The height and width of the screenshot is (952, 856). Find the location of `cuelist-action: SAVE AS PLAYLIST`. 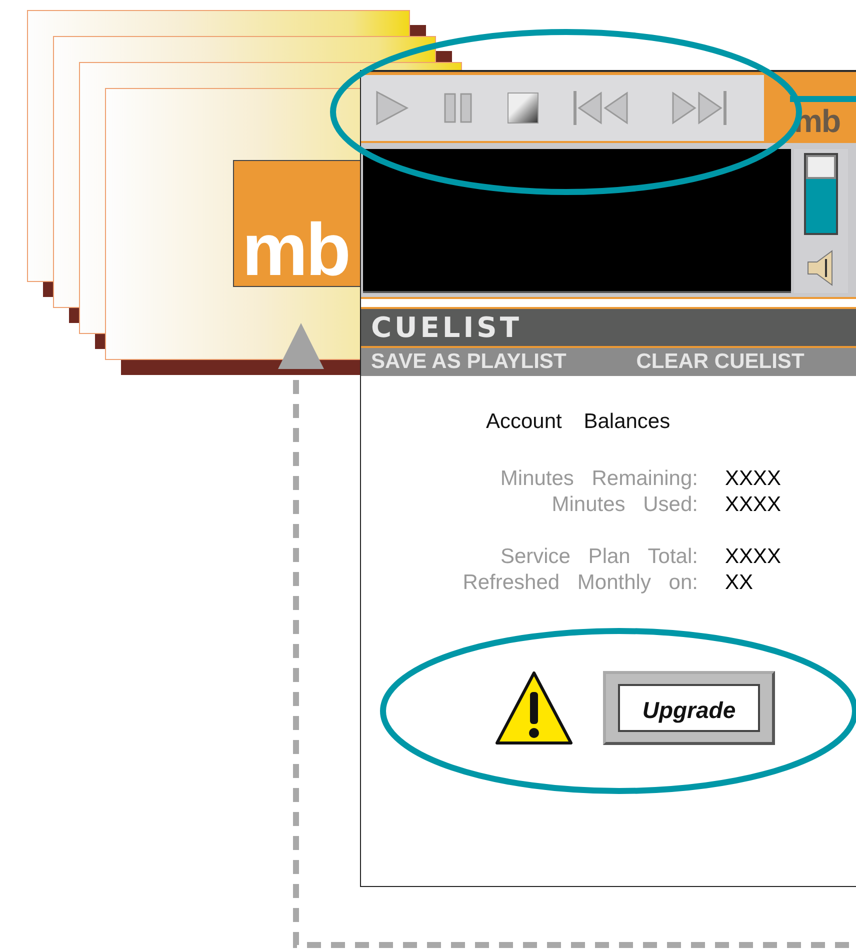

cuelist-action: SAVE AS PLAYLIST is located at coordinates (468, 362).